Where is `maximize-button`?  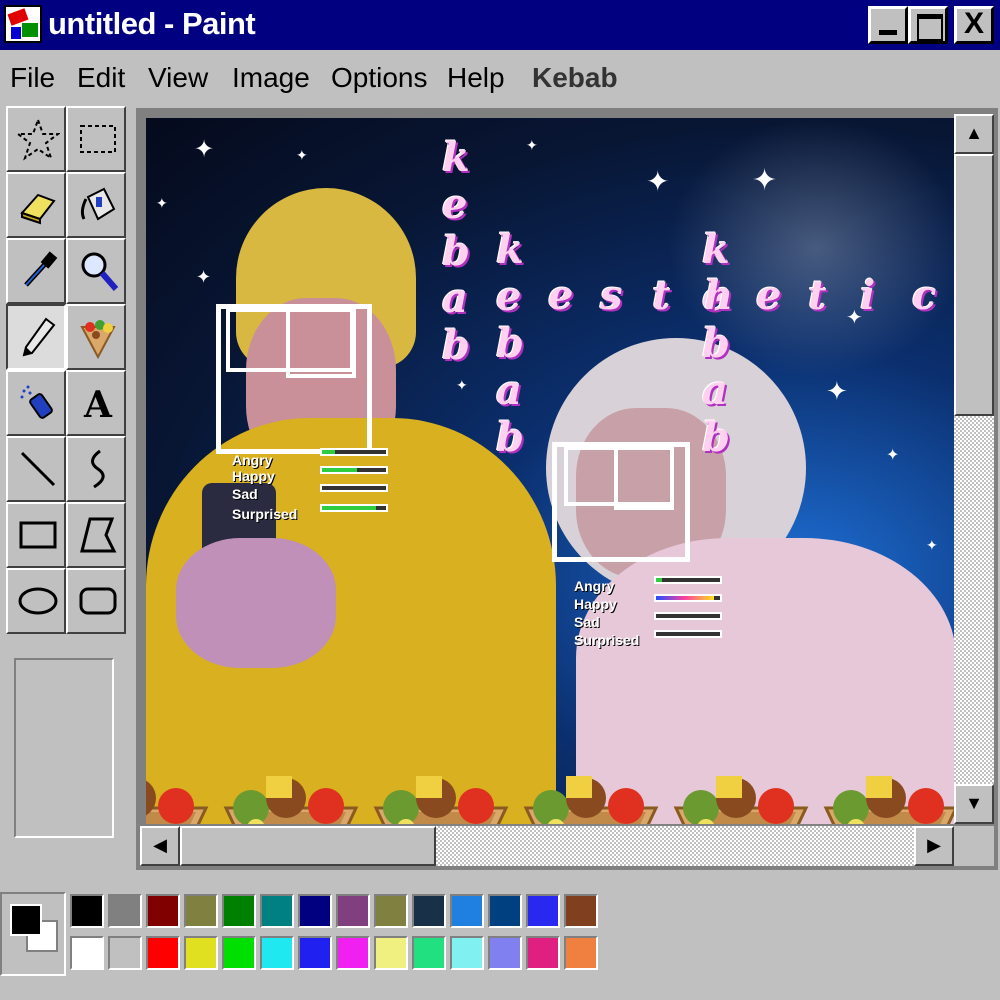 maximize-button is located at coordinates (928, 25).